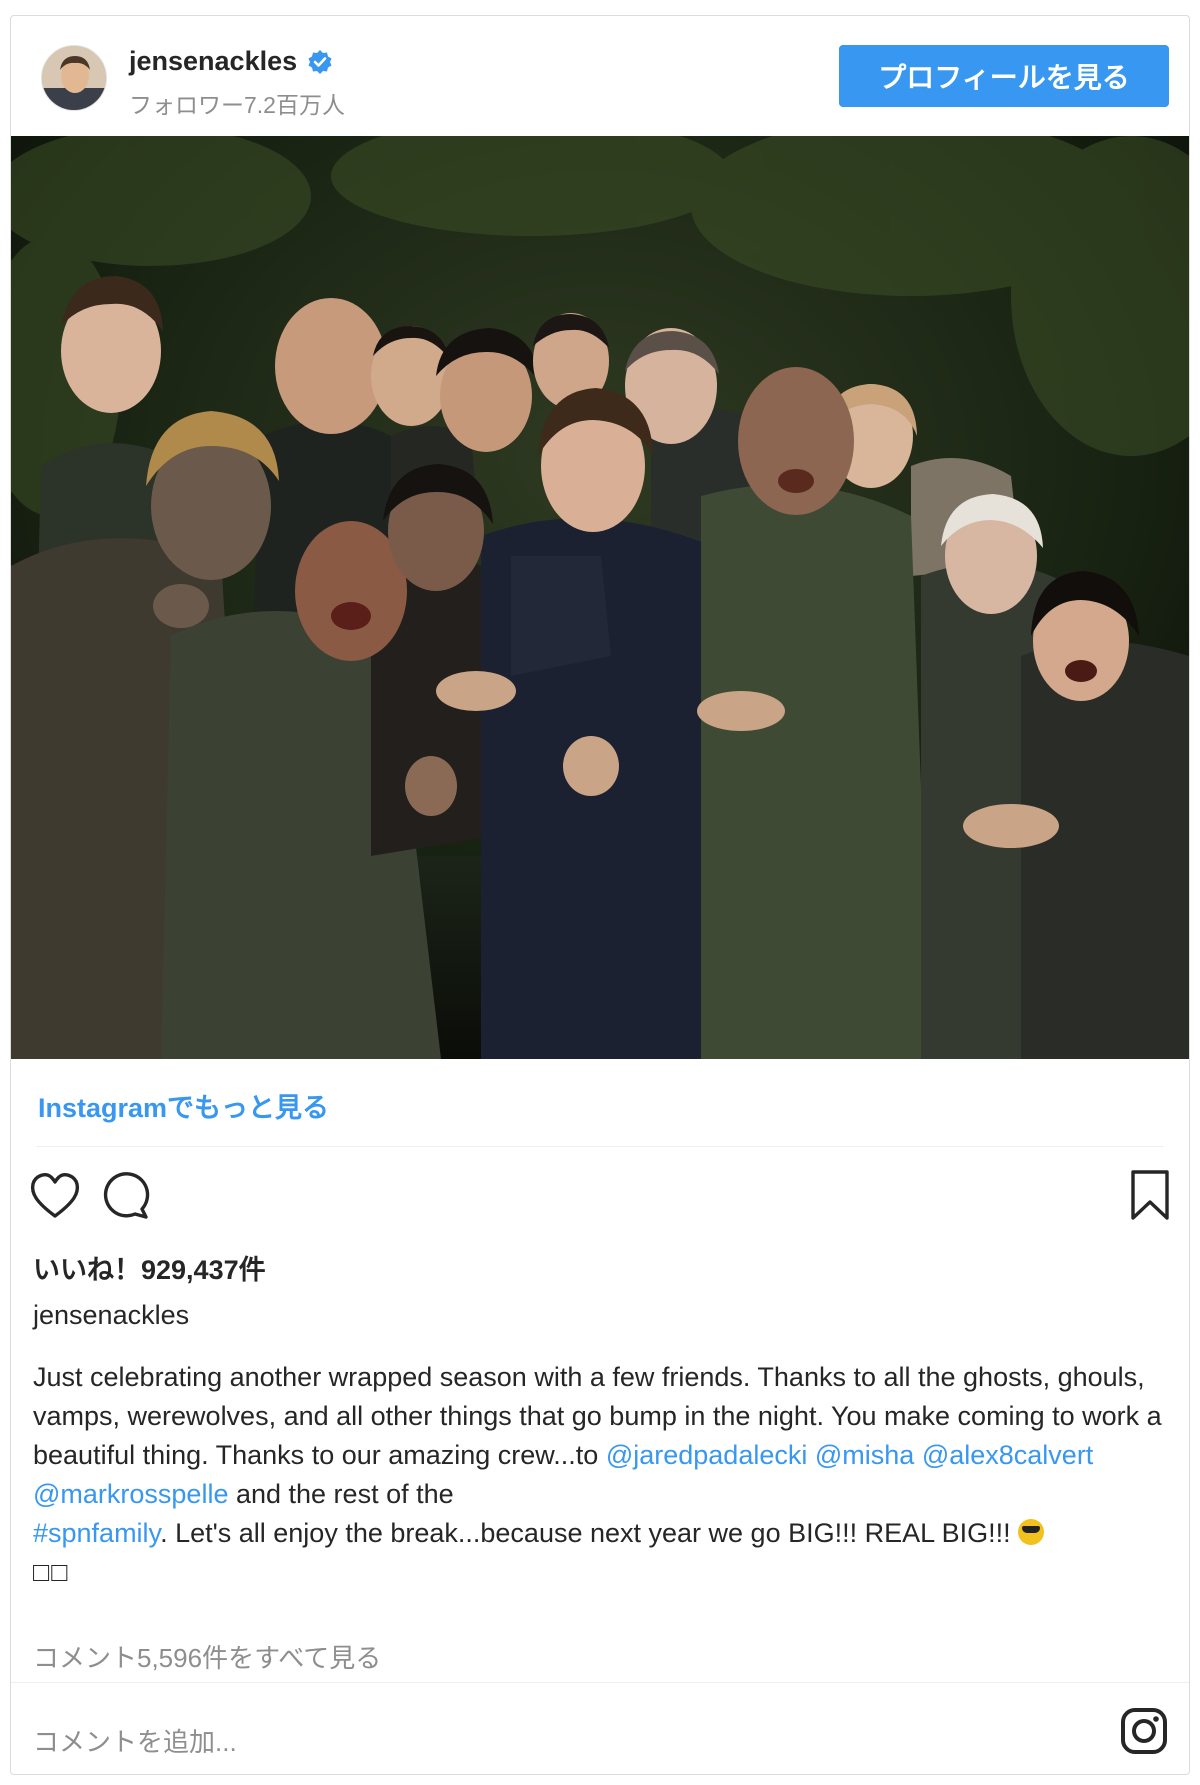  Describe the element at coordinates (207, 1656) in the screenshot. I see `view-all-comments-link: コメント5,596件をすべて見る` at that location.